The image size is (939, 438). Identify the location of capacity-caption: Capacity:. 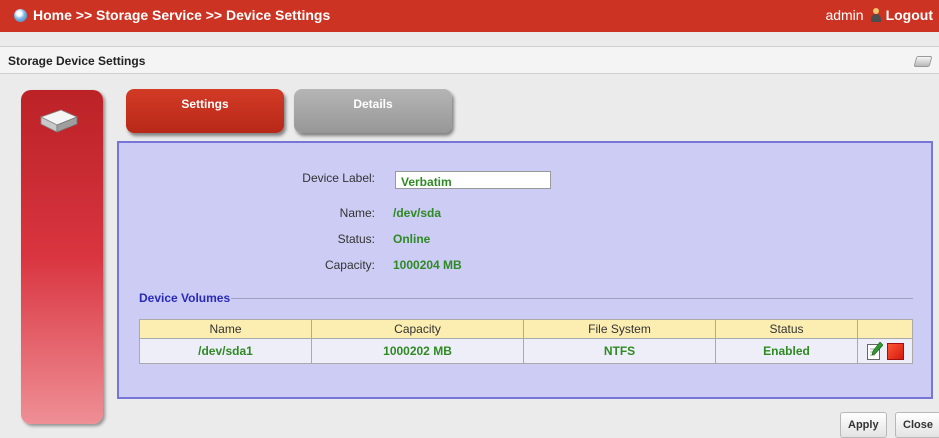
(349, 265).